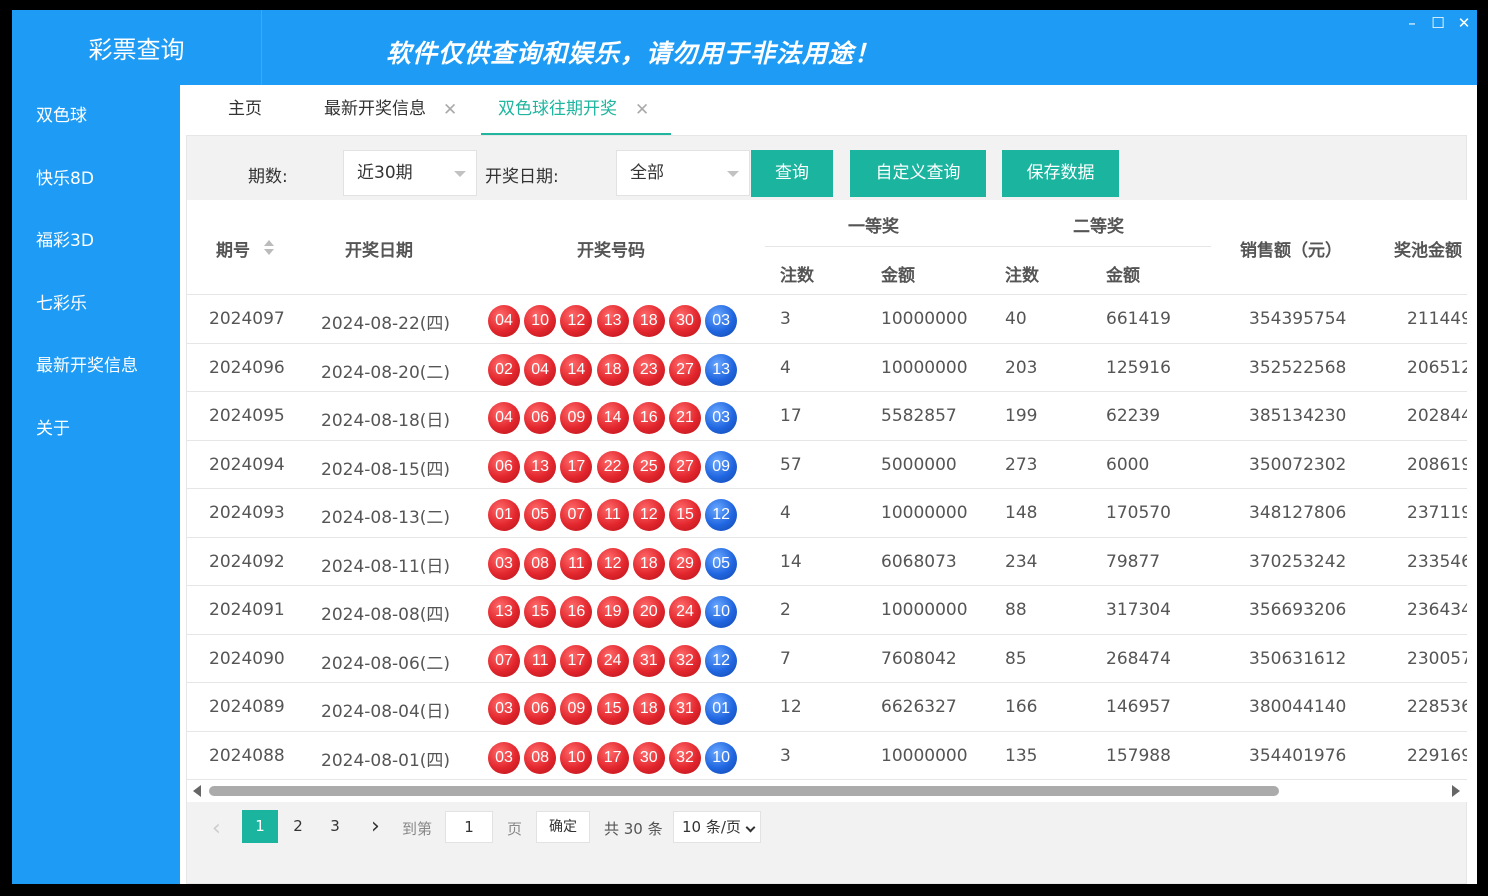  Describe the element at coordinates (1138, 755) in the screenshot. I see `cell-a2: 157988` at that location.